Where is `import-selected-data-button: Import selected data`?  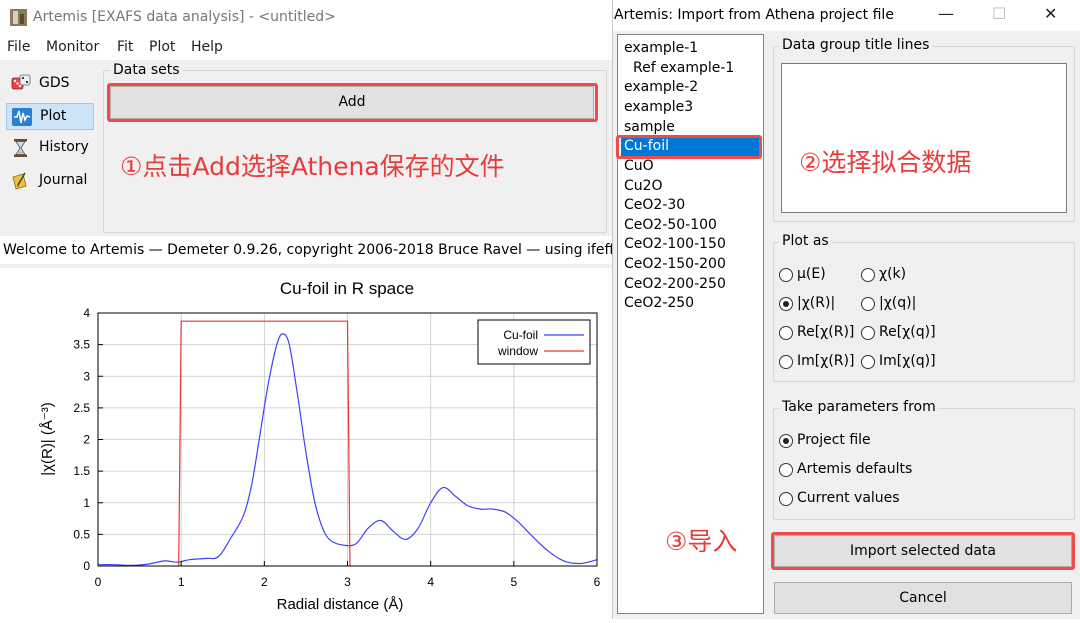
import-selected-data-button: Import selected data is located at coordinates (923, 551).